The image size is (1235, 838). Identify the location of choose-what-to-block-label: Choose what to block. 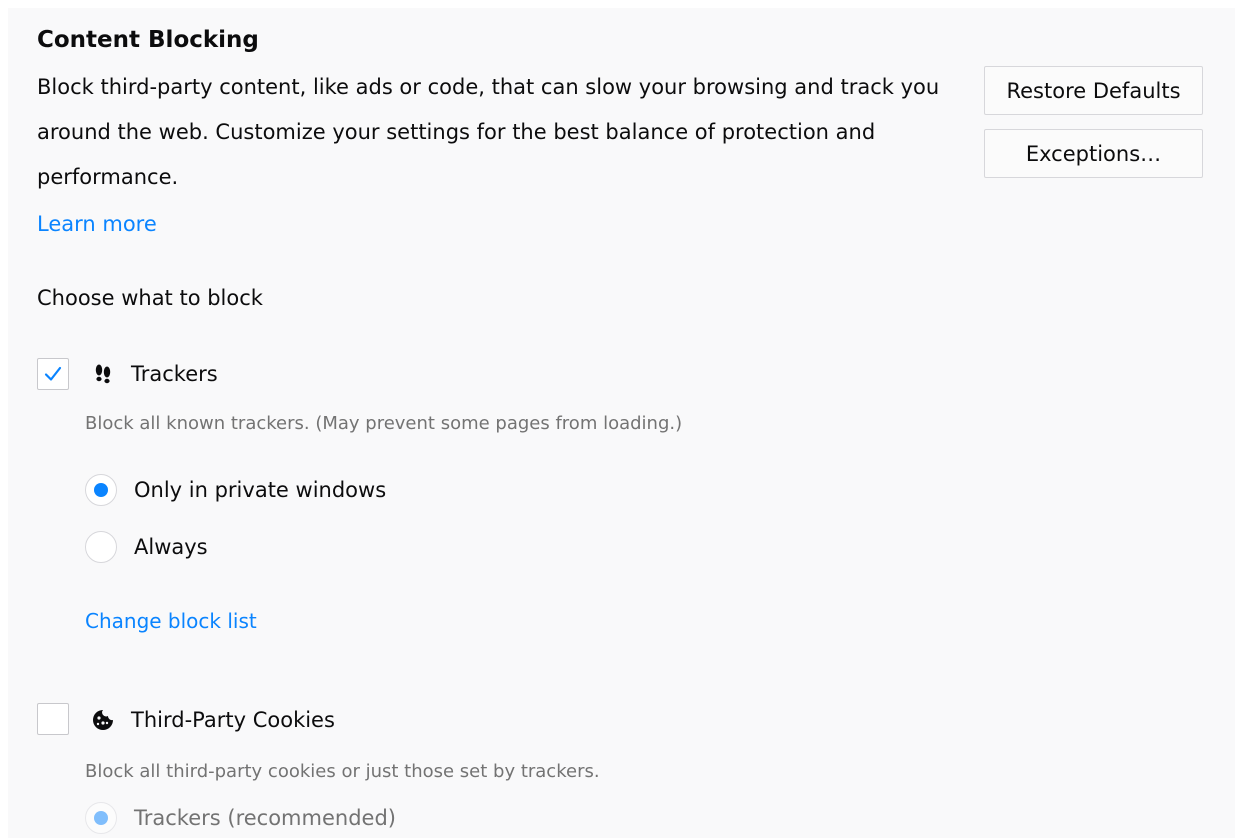
(150, 298).